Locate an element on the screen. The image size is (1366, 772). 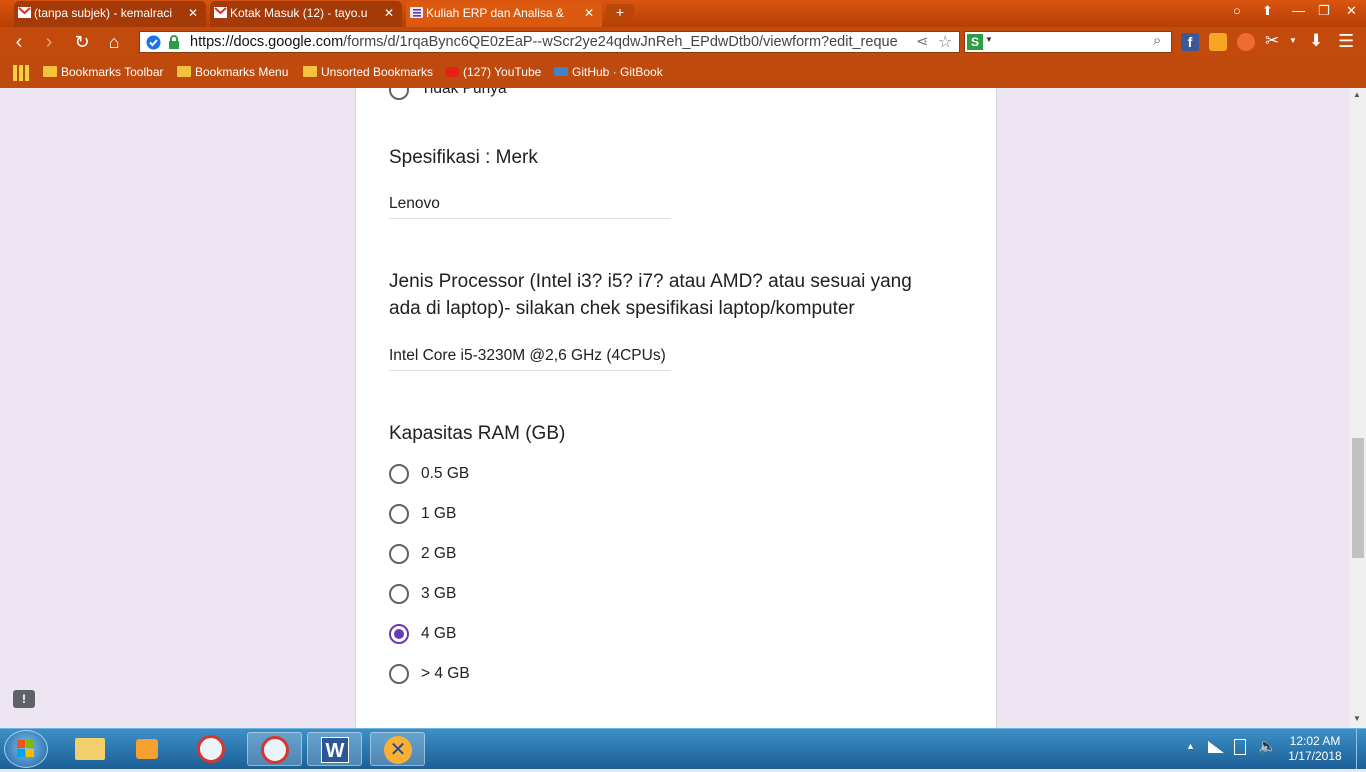
download-icon: ⬇ is located at coordinates (1316, 41).